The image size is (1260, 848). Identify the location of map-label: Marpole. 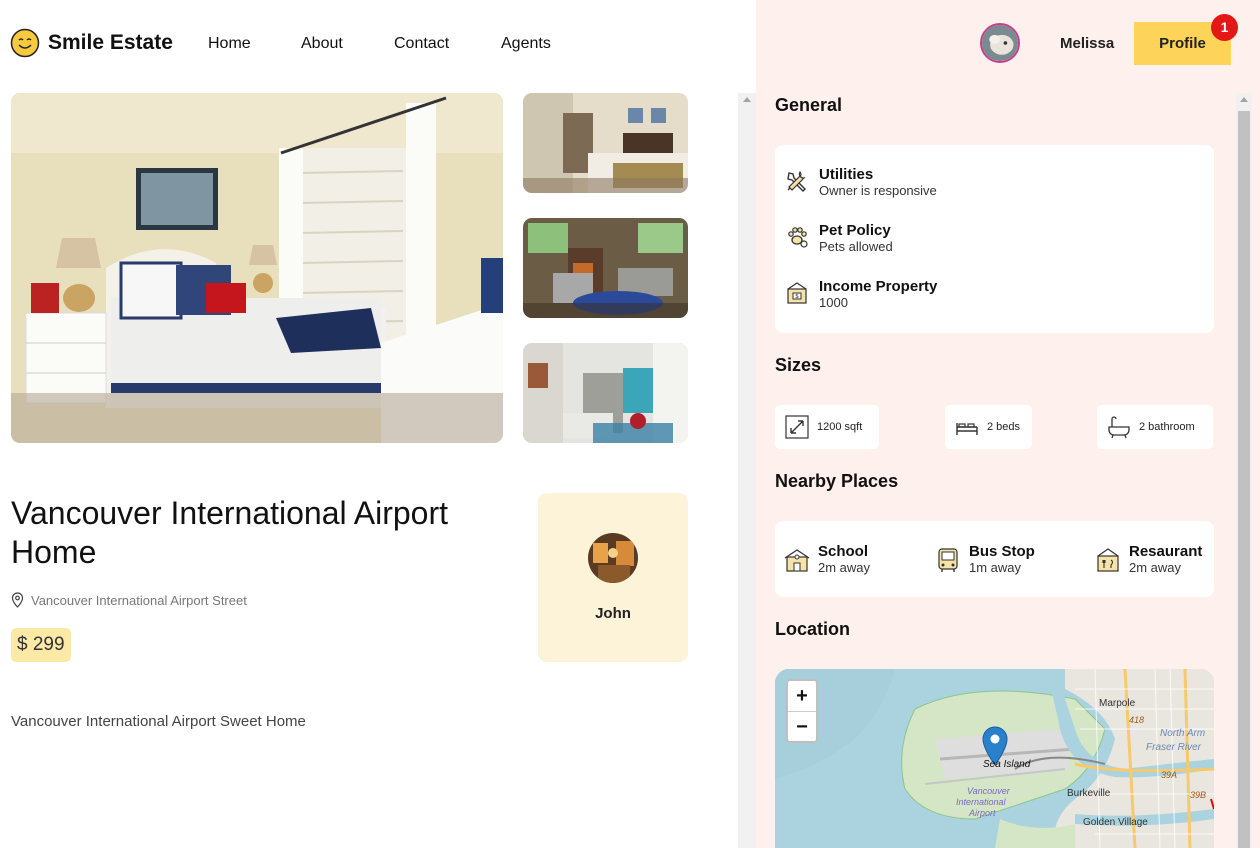
(1117, 703).